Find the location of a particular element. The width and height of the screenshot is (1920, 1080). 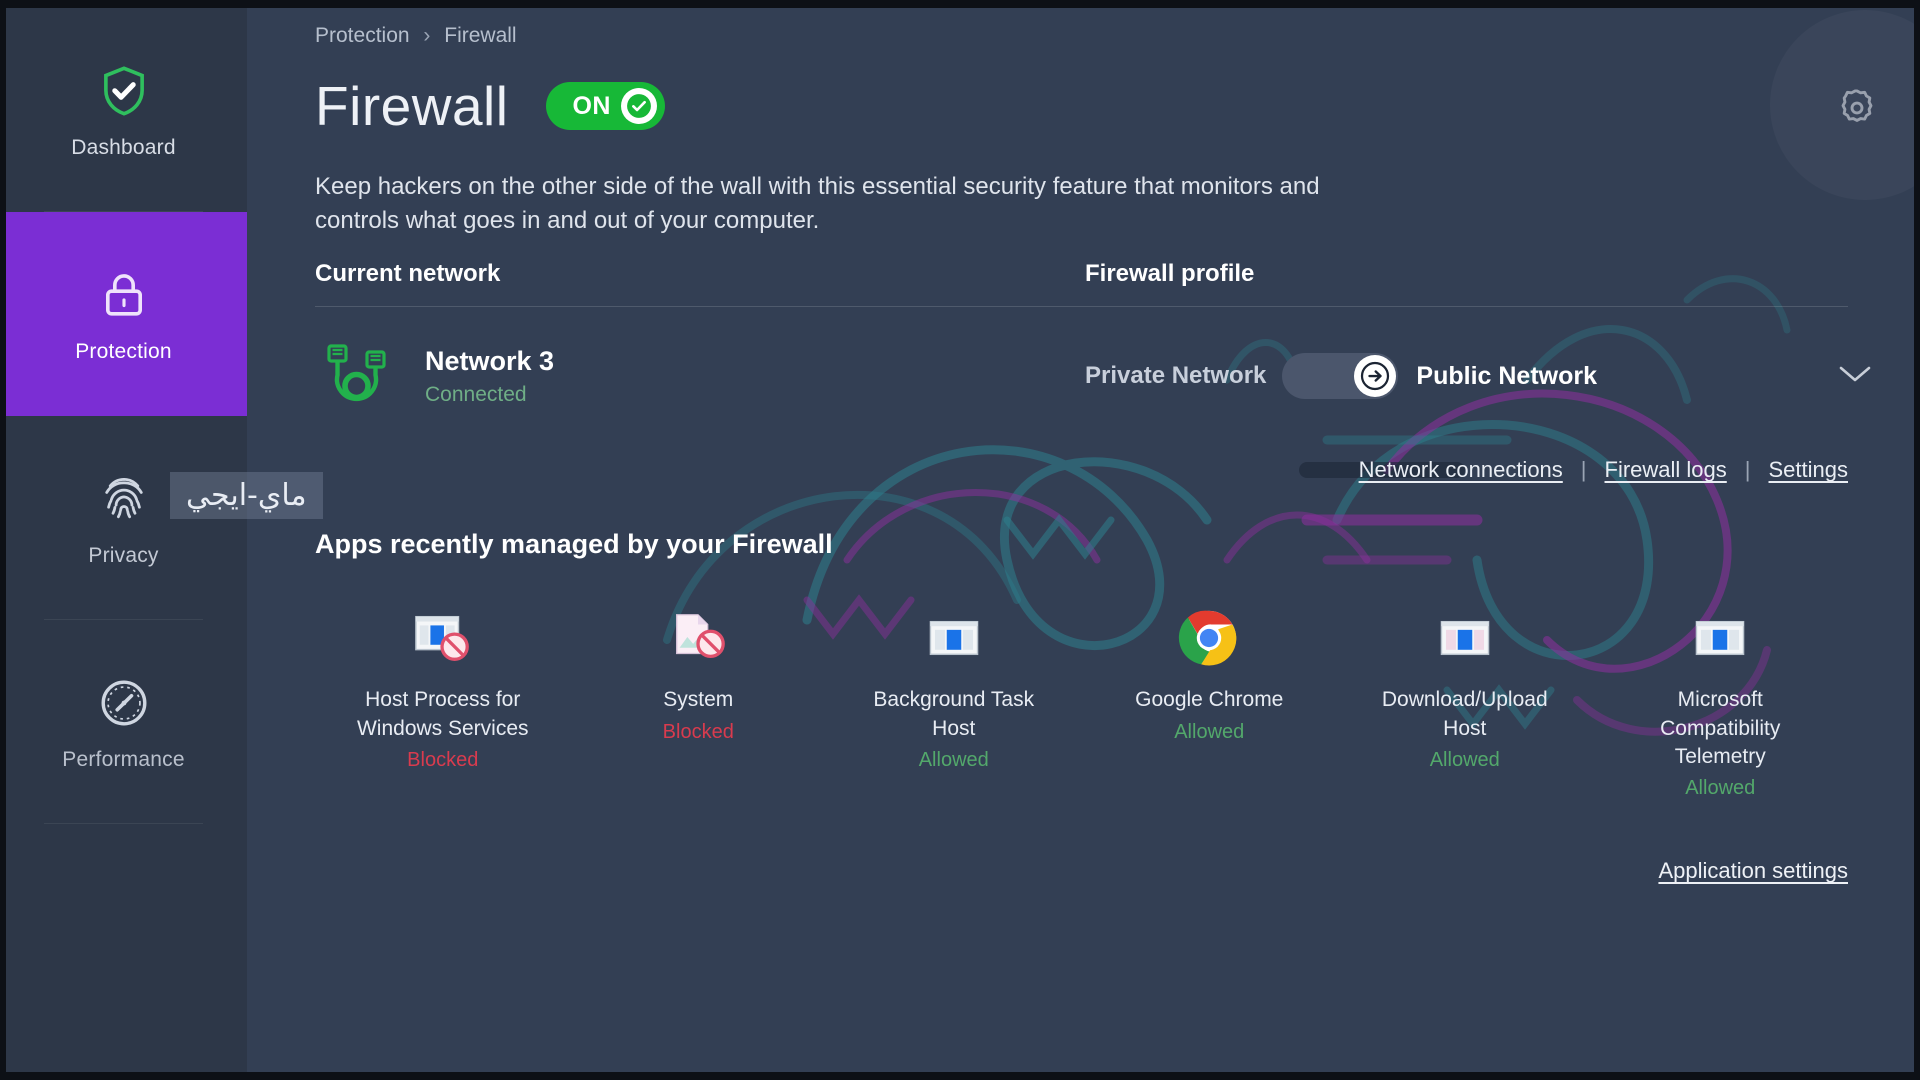

sidebar-item-protection: Protection is located at coordinates (123, 314).